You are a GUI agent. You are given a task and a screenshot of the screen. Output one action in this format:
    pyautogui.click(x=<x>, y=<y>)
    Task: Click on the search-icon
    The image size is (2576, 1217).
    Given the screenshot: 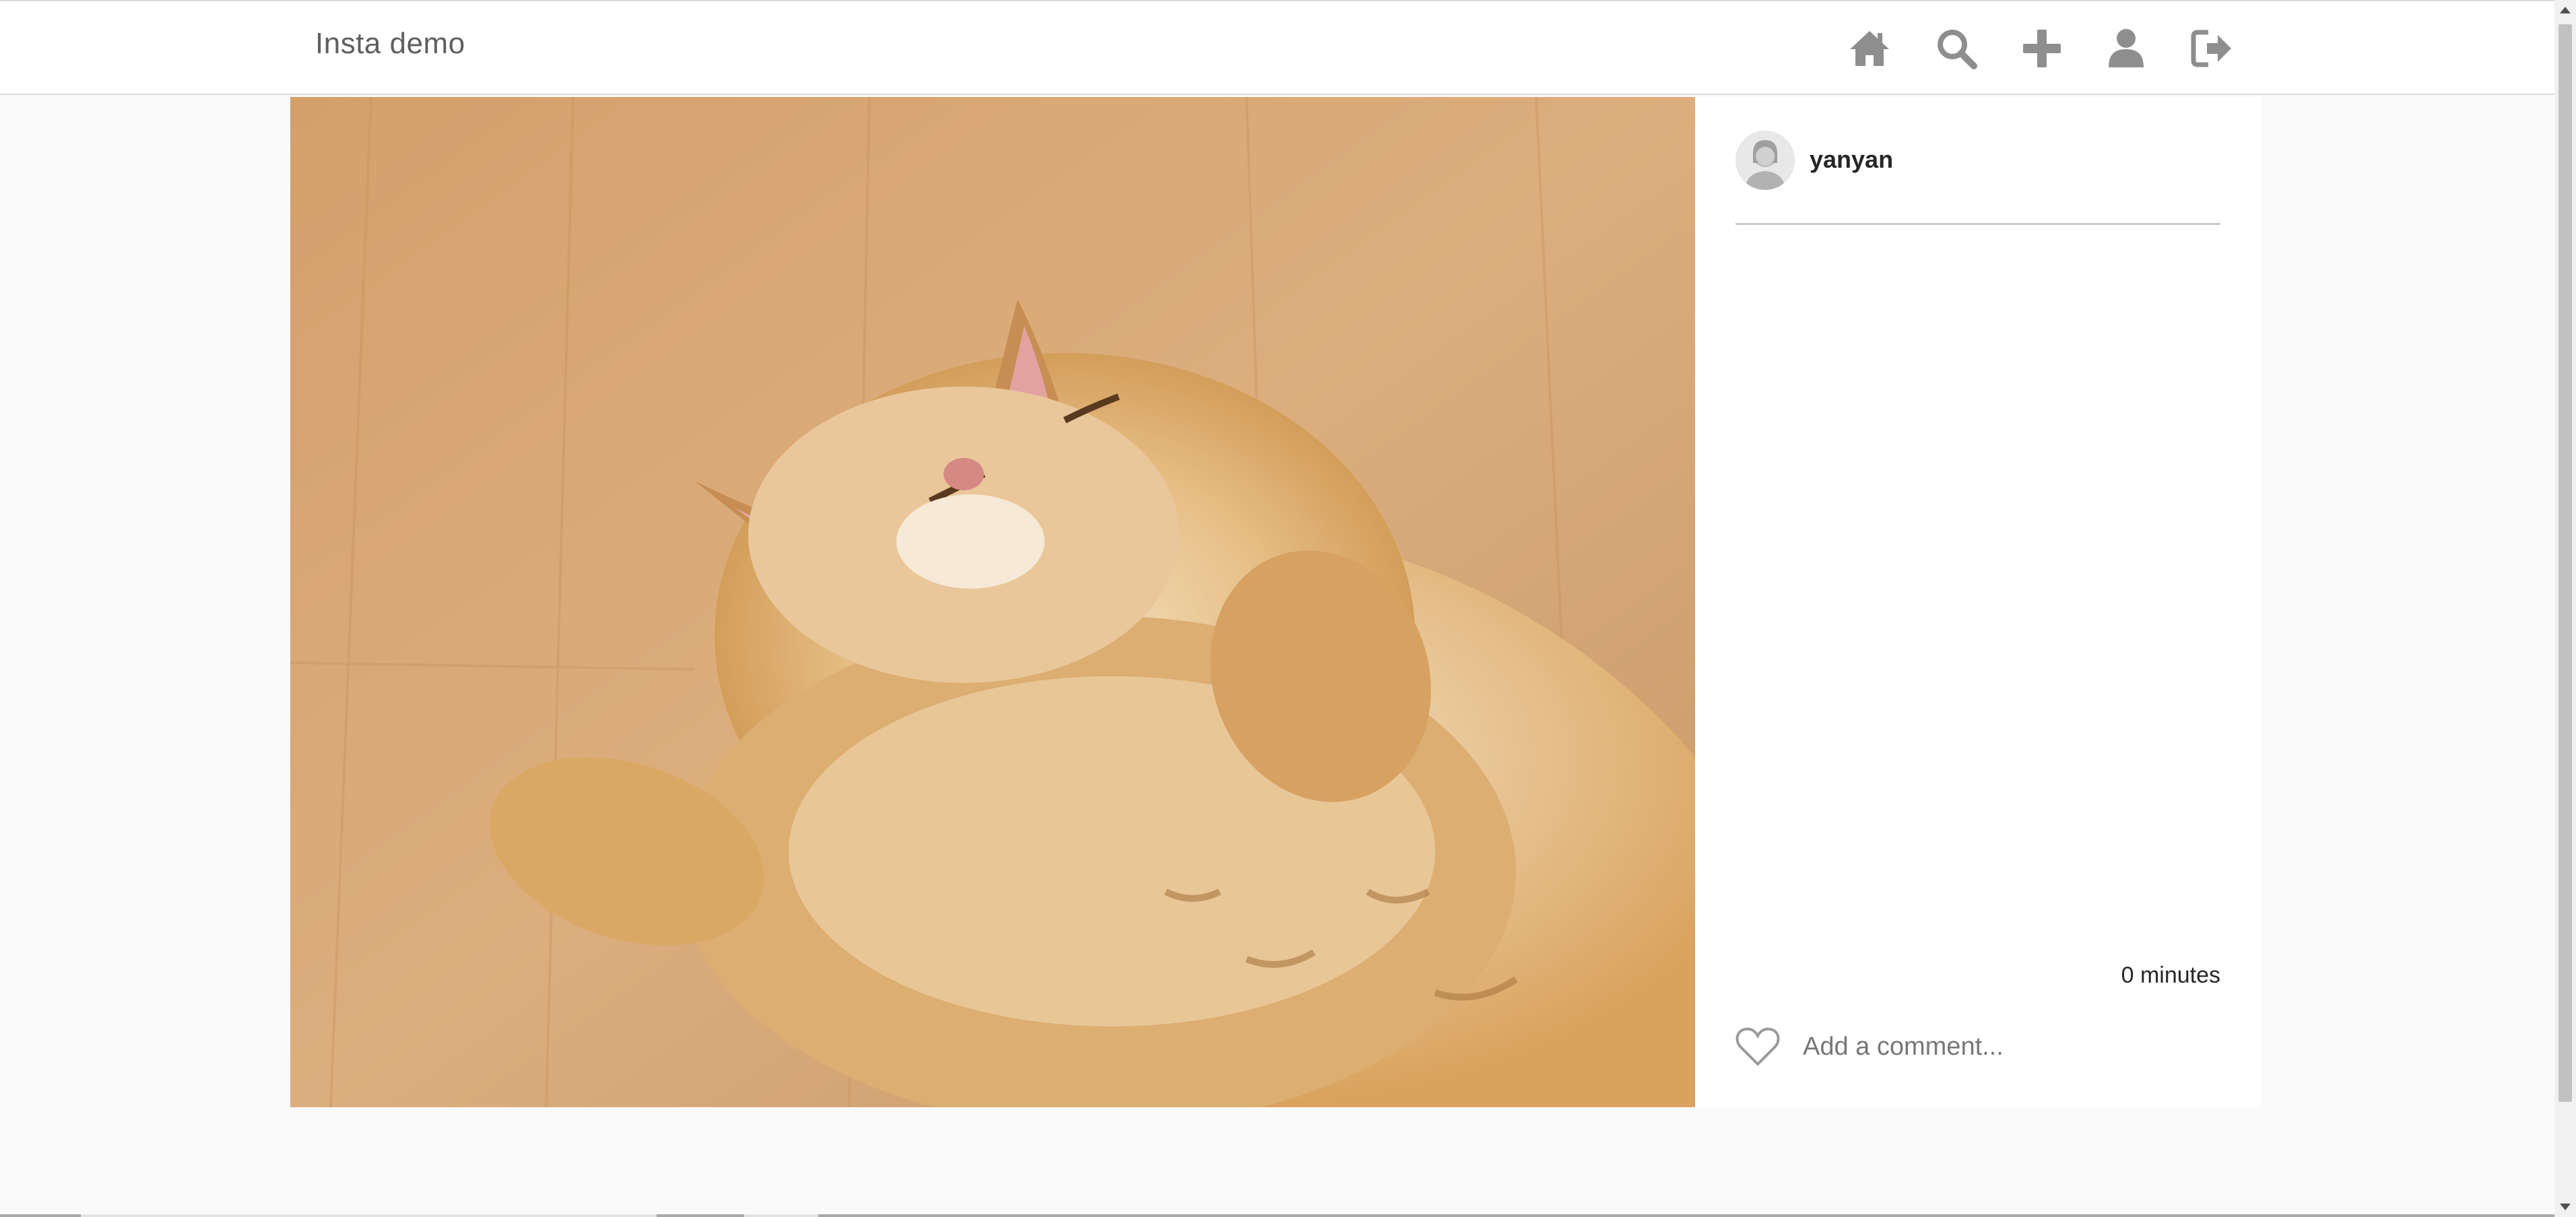 What is the action you would take?
    pyautogui.click(x=1956, y=48)
    